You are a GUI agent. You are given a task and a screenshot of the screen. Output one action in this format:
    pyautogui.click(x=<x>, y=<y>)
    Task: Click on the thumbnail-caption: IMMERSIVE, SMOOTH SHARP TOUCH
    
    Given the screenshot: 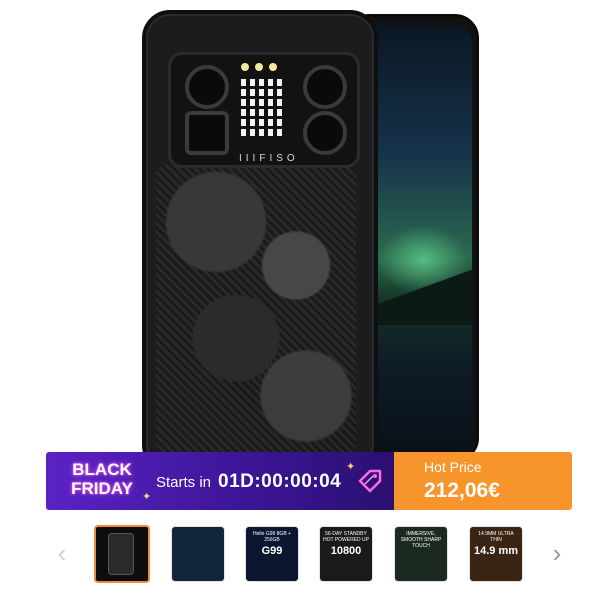 What is the action you would take?
    pyautogui.click(x=421, y=540)
    